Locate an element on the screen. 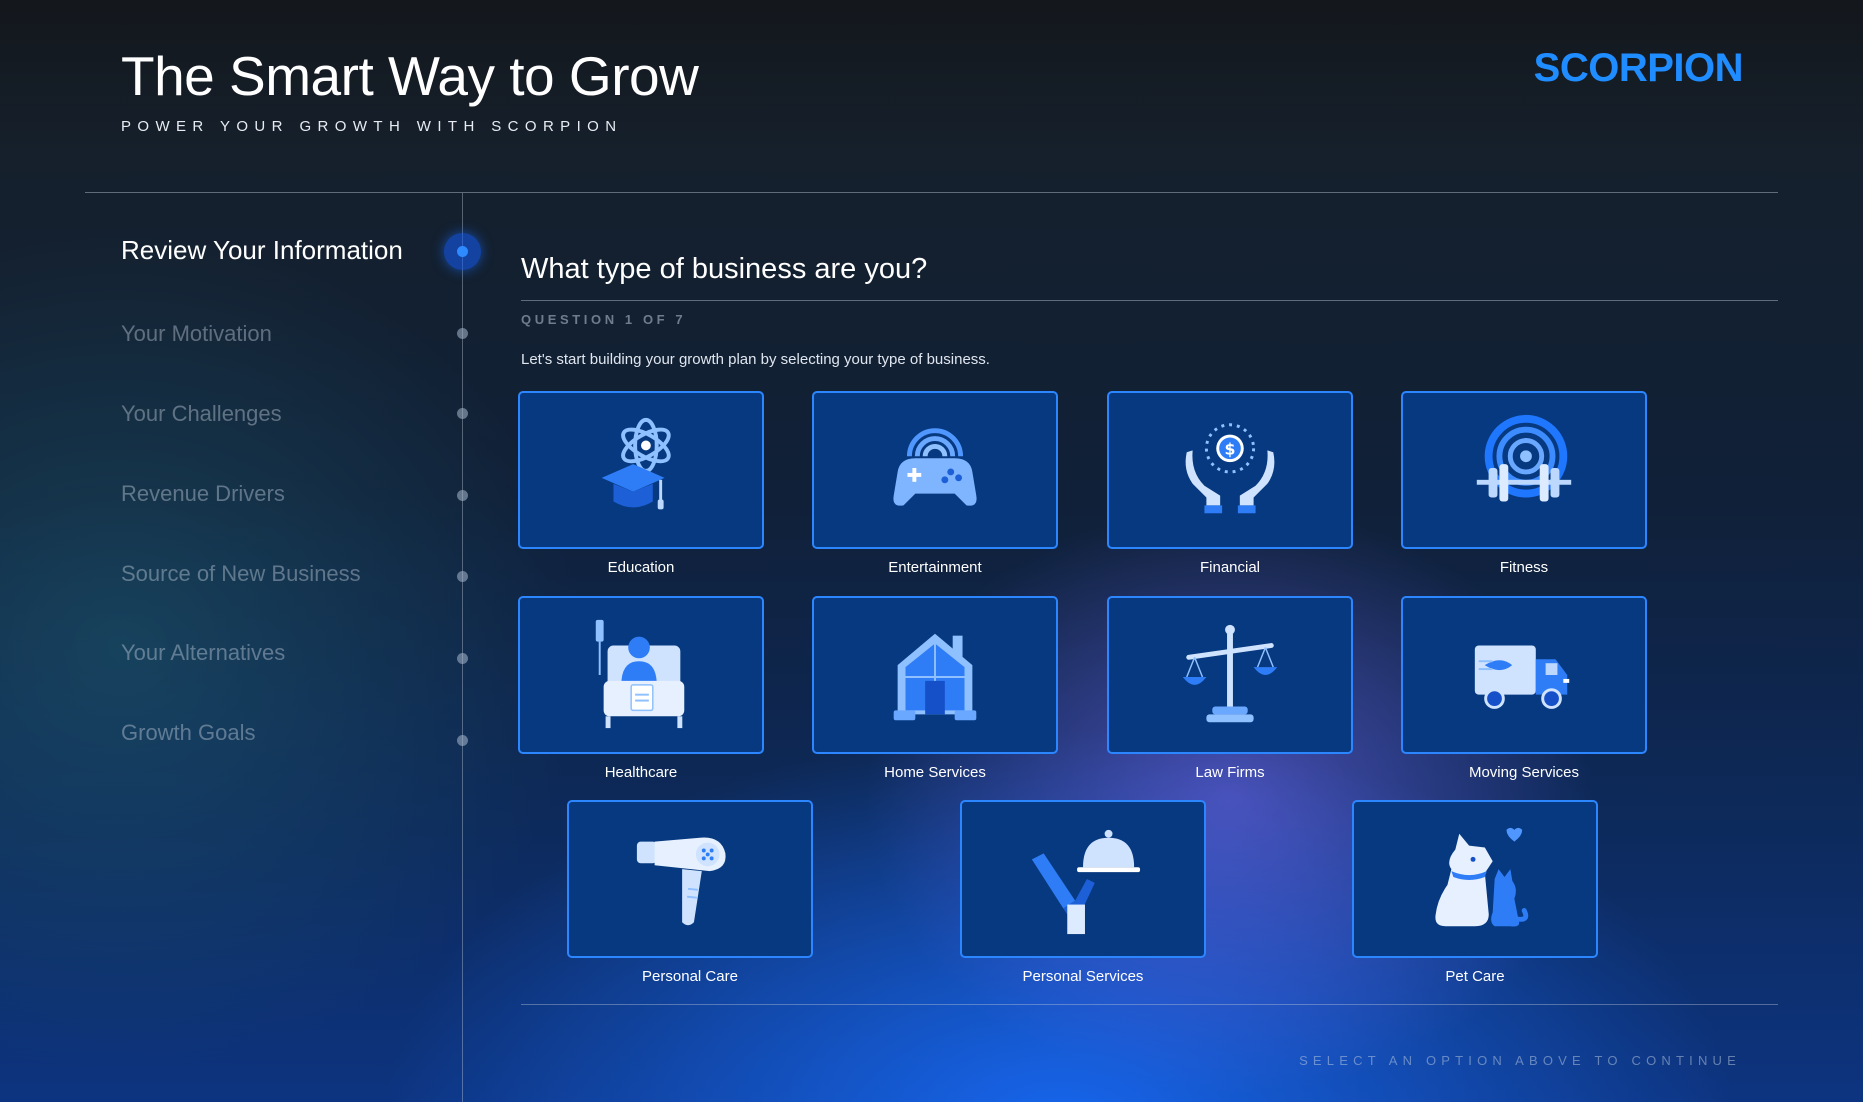  question-counter: QUESTION 1 OF 7 is located at coordinates (604, 319).